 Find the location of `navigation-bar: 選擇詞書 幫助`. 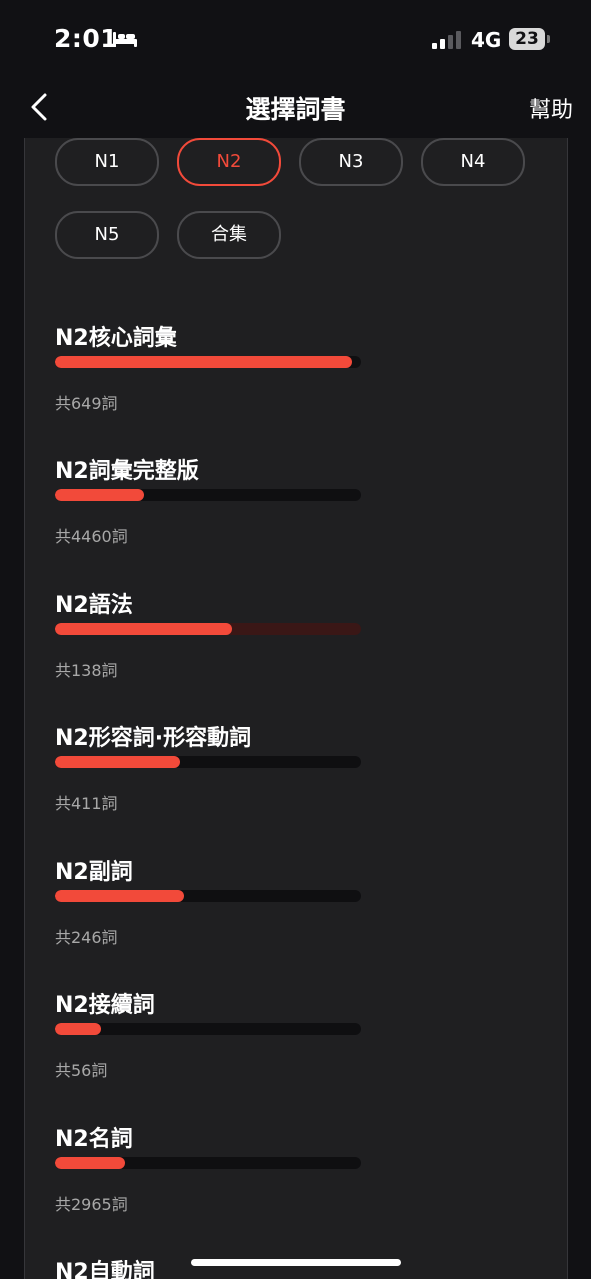

navigation-bar: 選擇詞書 幫助 is located at coordinates (295, 109).